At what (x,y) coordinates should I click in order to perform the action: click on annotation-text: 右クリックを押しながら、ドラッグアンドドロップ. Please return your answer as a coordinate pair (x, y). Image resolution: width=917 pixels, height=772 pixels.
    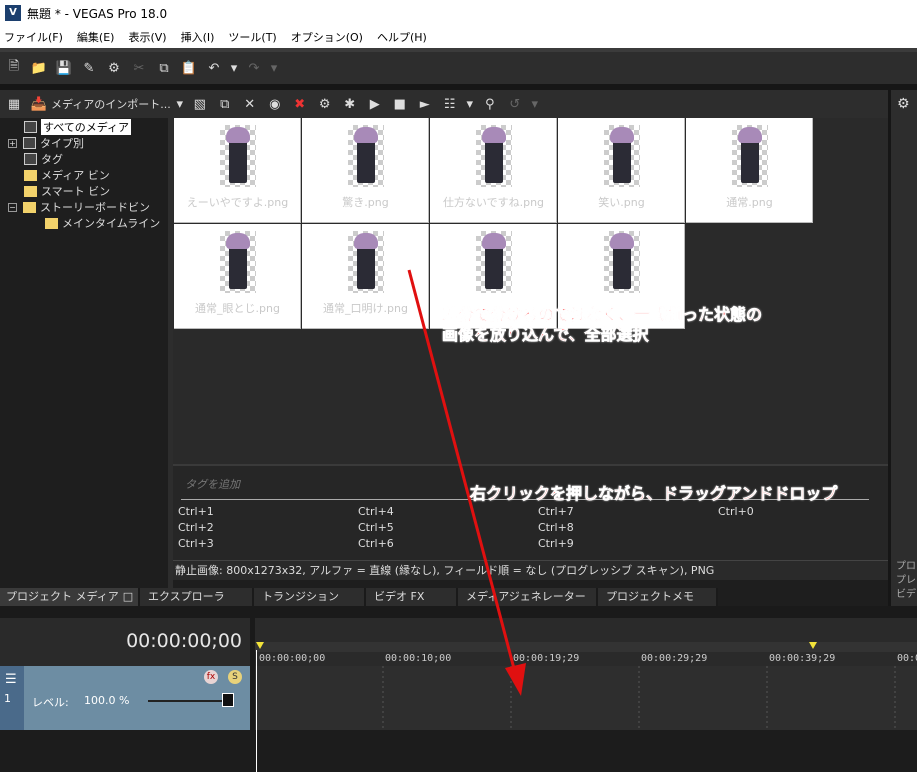
    Looking at the image, I should click on (654, 494).